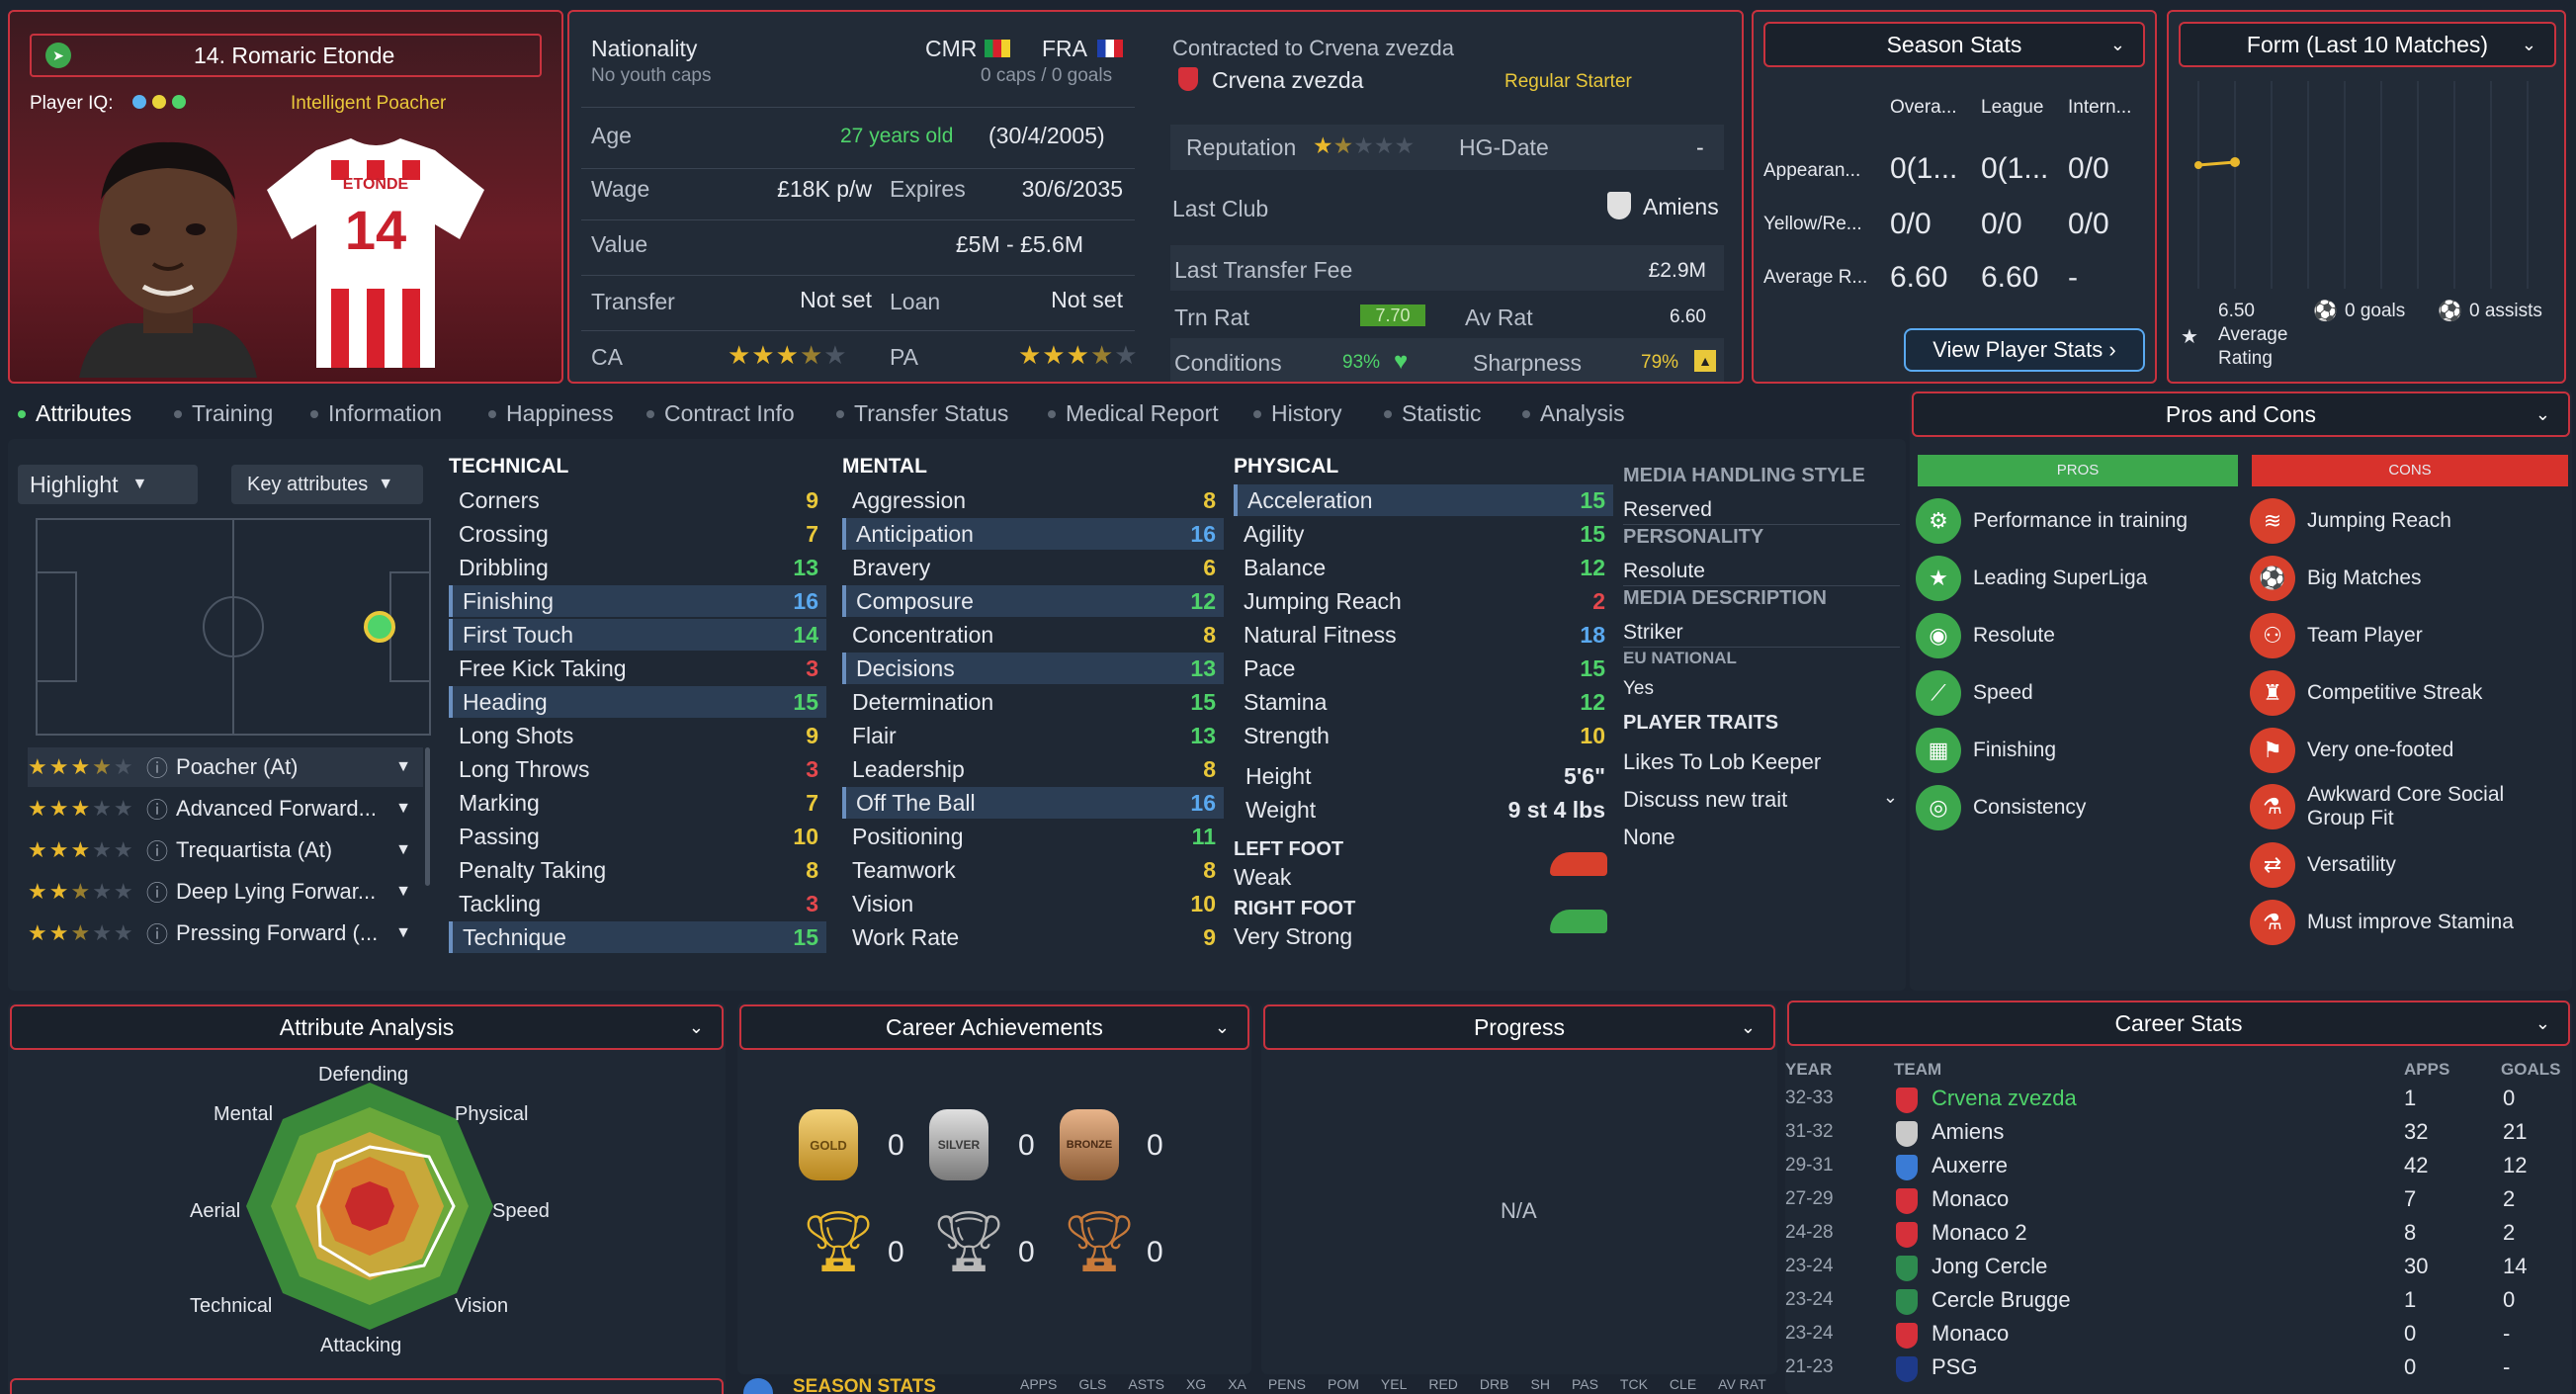 The height and width of the screenshot is (1394, 2576). What do you see at coordinates (403, 891) in the screenshot?
I see `chevron-down-icon: ▼` at bounding box center [403, 891].